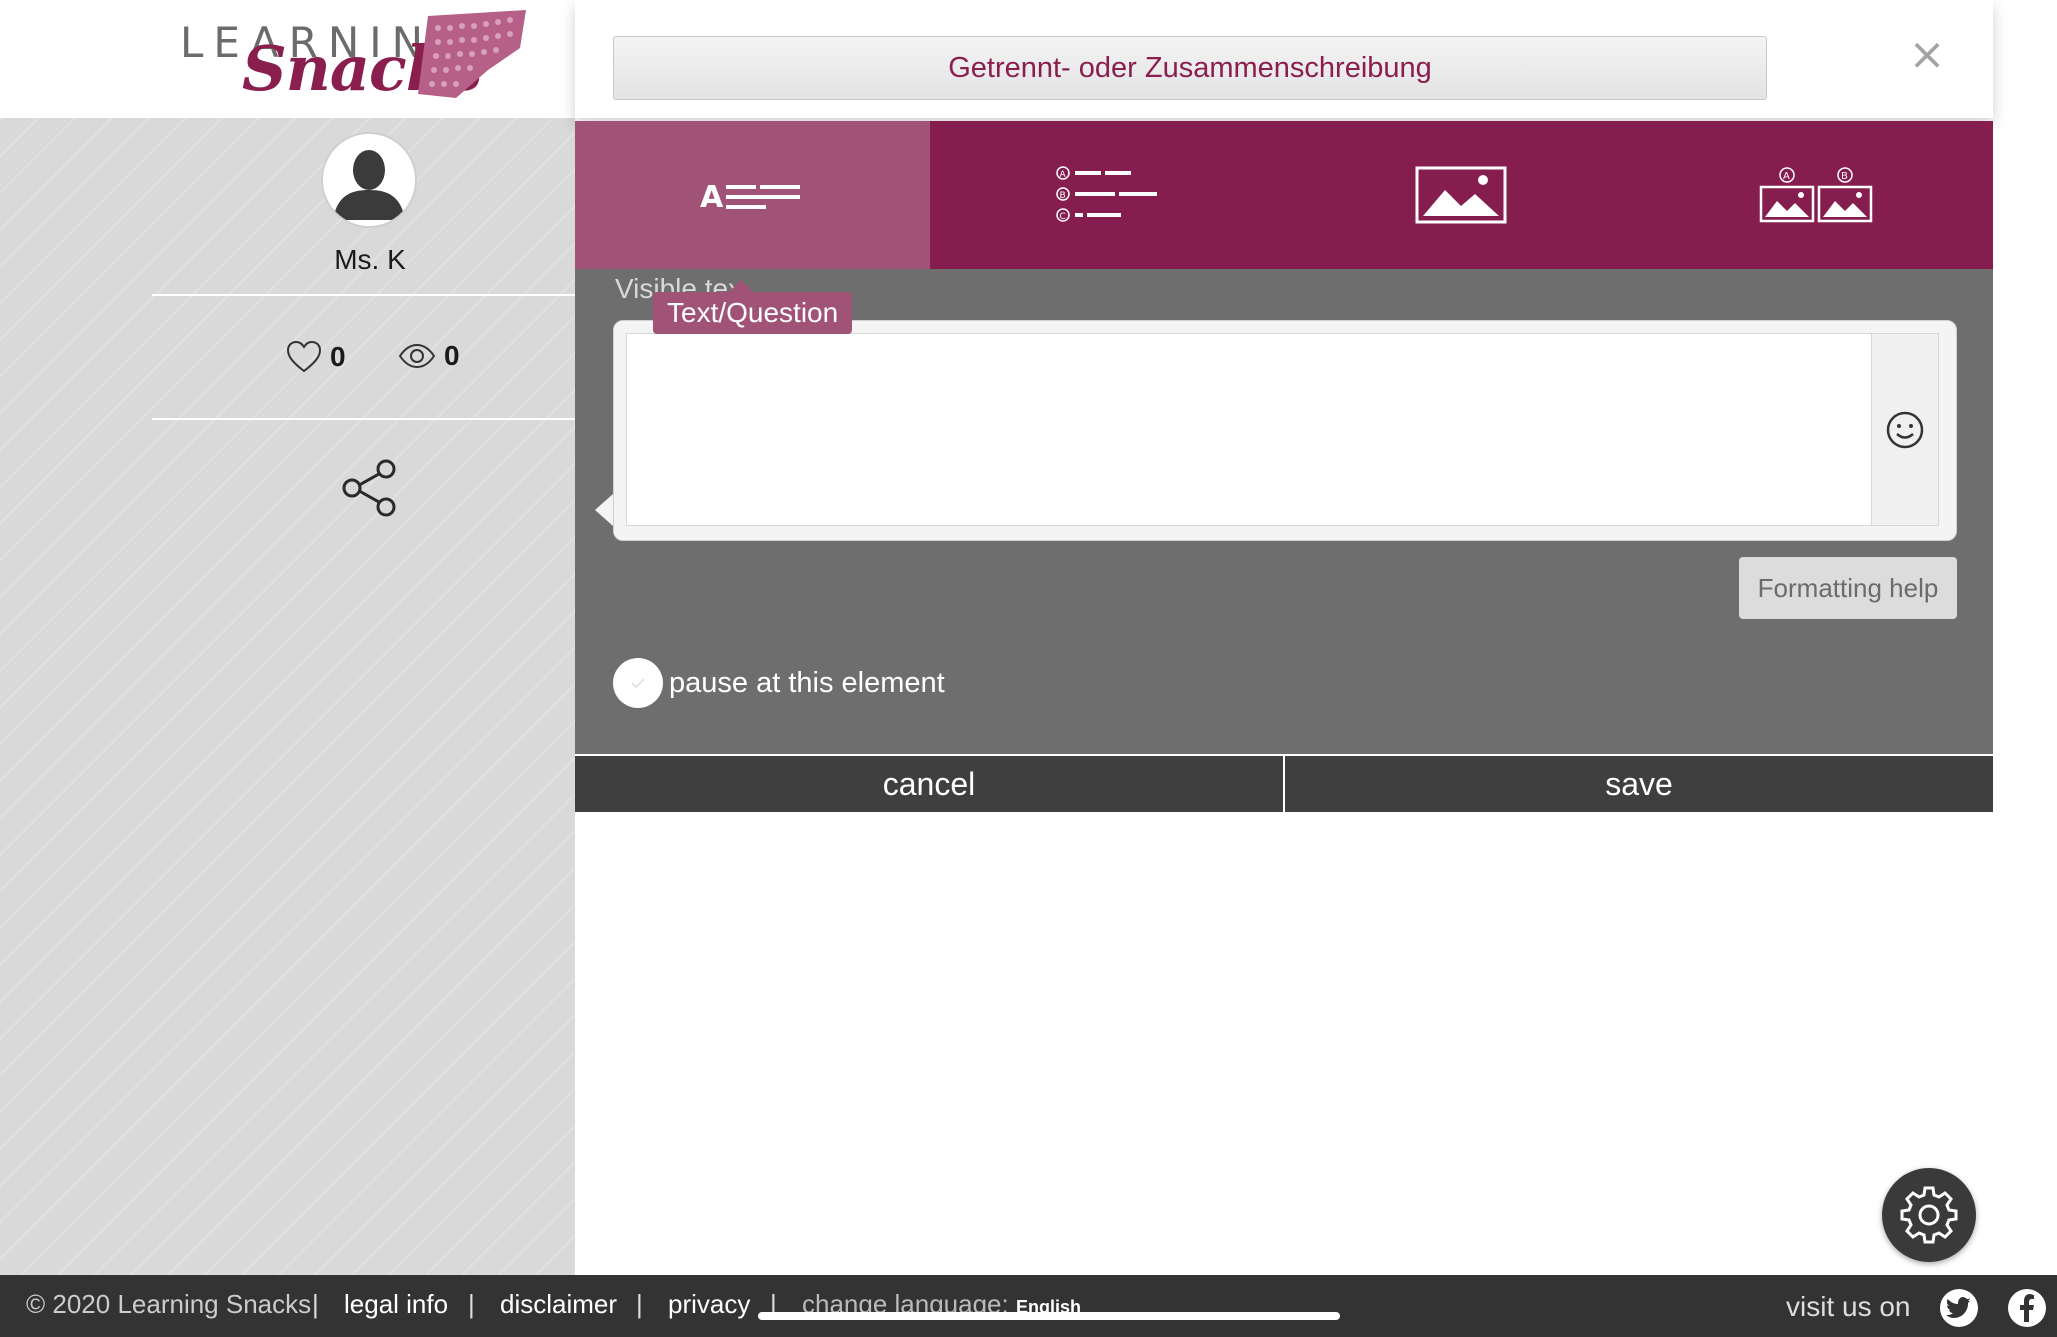  I want to click on facebook-icon, so click(2027, 1308).